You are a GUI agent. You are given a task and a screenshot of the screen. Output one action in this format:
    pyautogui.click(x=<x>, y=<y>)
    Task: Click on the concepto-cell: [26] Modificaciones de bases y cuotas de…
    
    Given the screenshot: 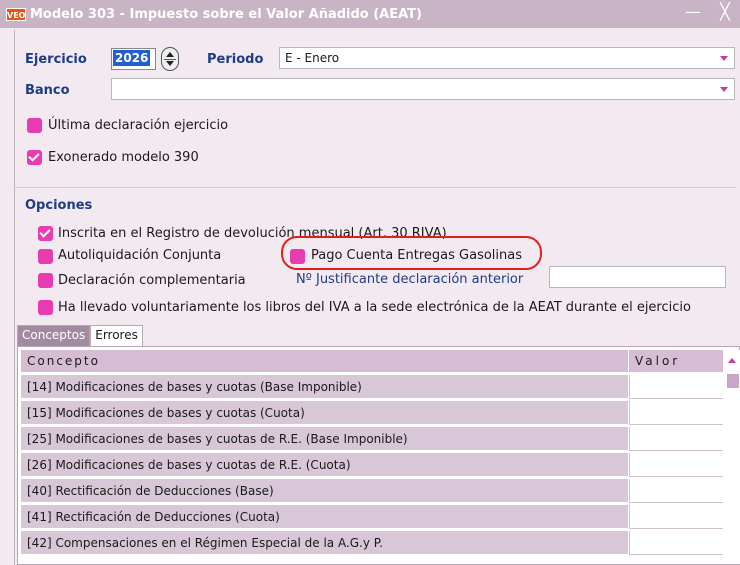 What is the action you would take?
    pyautogui.click(x=325, y=465)
    